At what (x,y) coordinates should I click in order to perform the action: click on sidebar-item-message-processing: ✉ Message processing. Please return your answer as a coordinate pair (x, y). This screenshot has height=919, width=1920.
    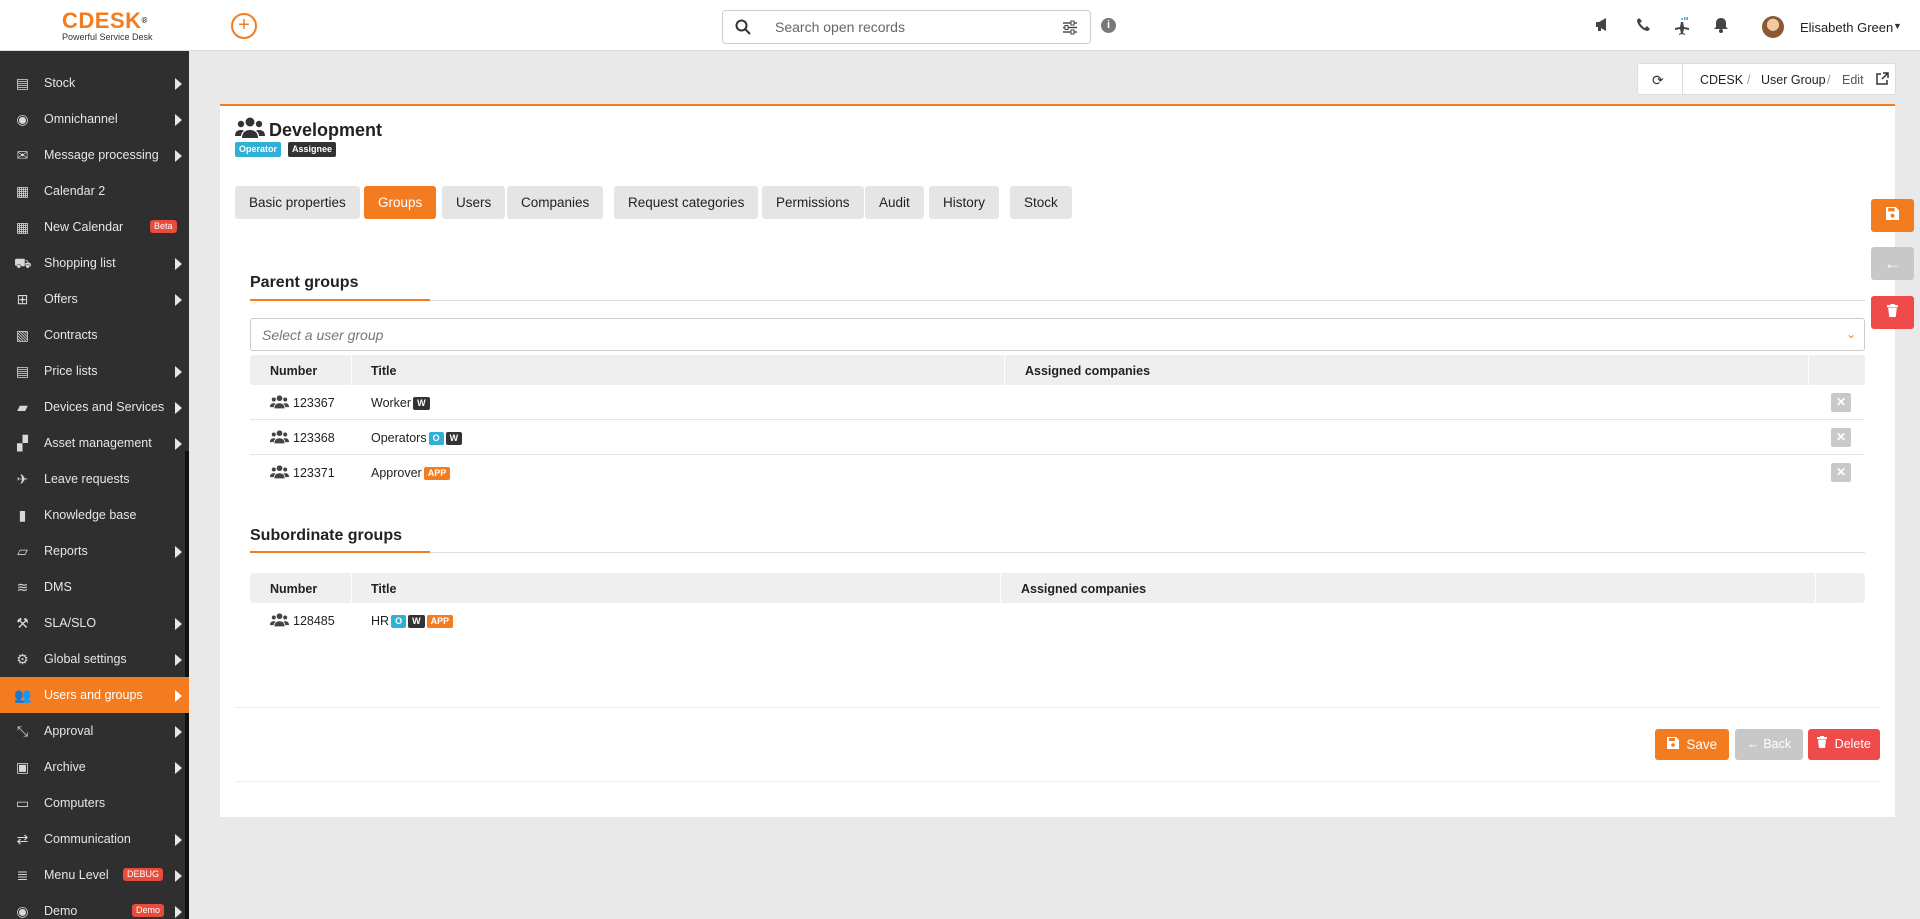
    Looking at the image, I should click on (94, 155).